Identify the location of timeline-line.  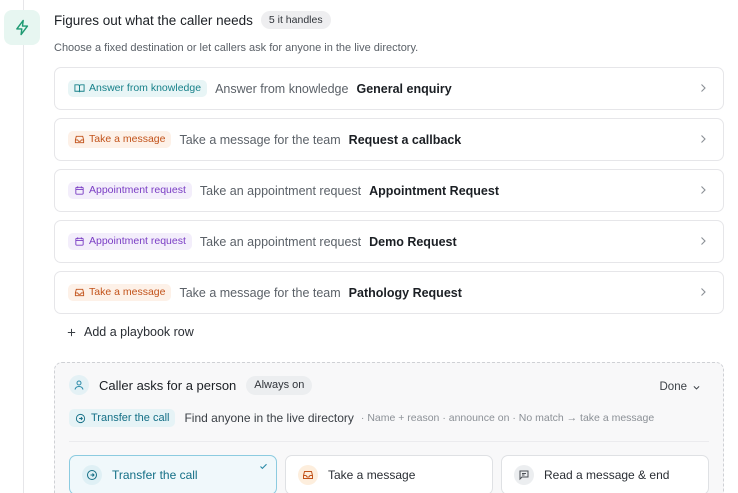
(23, 246).